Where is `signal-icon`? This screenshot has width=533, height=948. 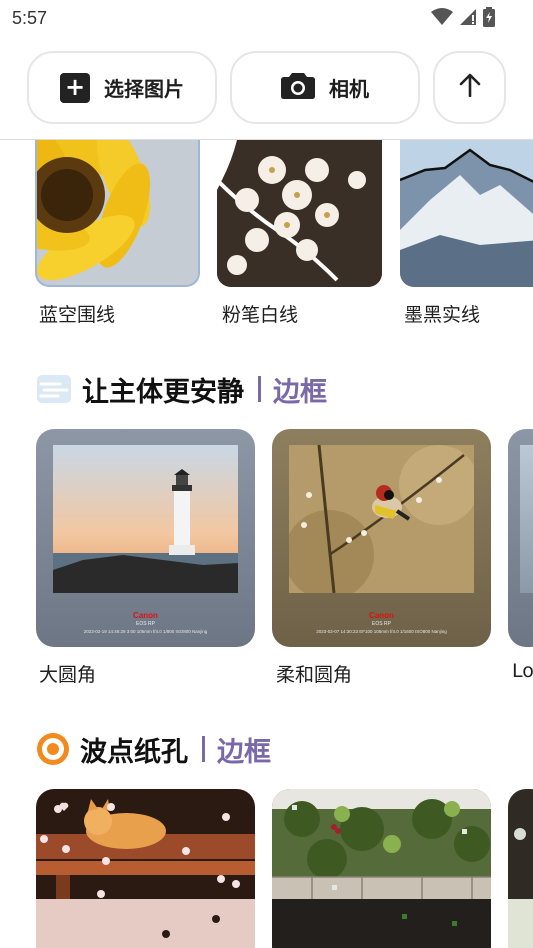 signal-icon is located at coordinates (468, 19).